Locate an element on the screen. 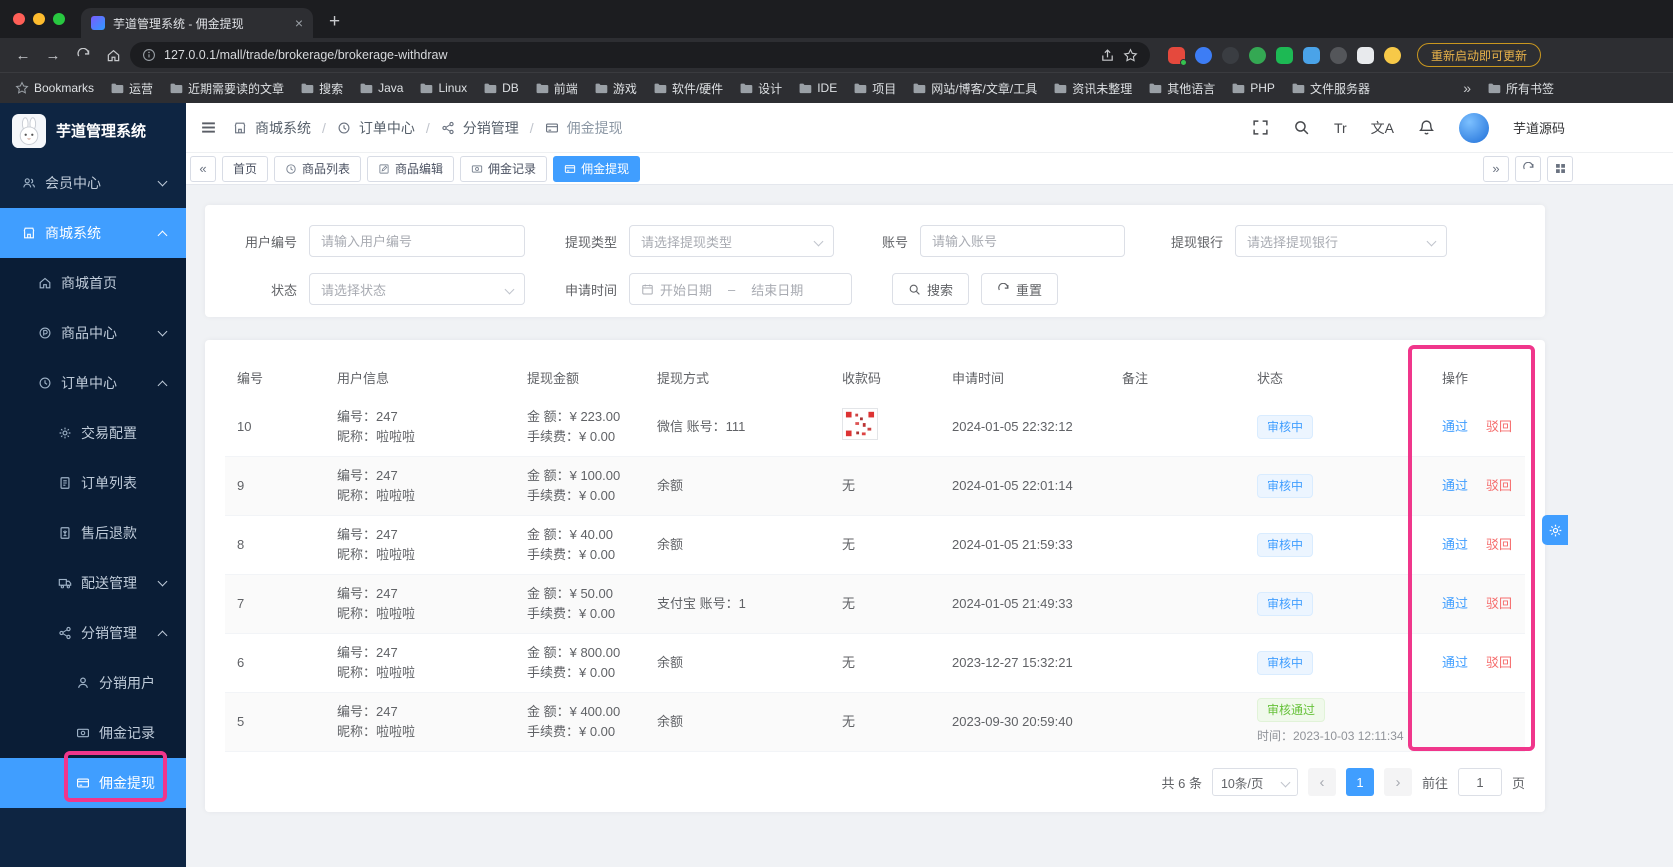  bookmark-folder: Linux is located at coordinates (443, 88).